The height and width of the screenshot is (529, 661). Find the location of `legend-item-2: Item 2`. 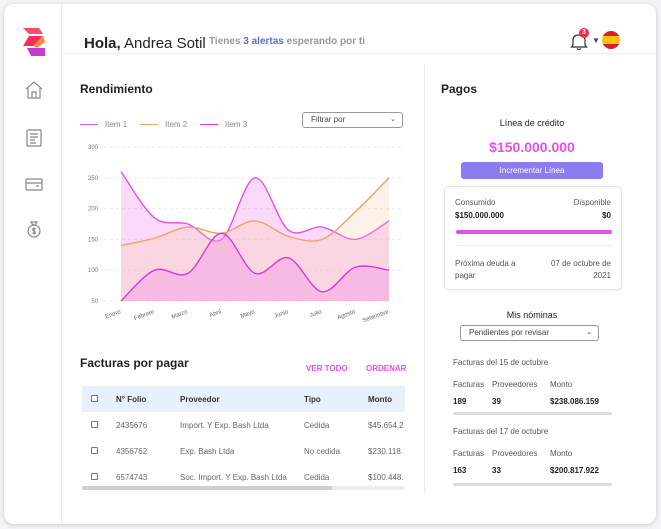

legend-item-2: Item 2 is located at coordinates (163, 124).